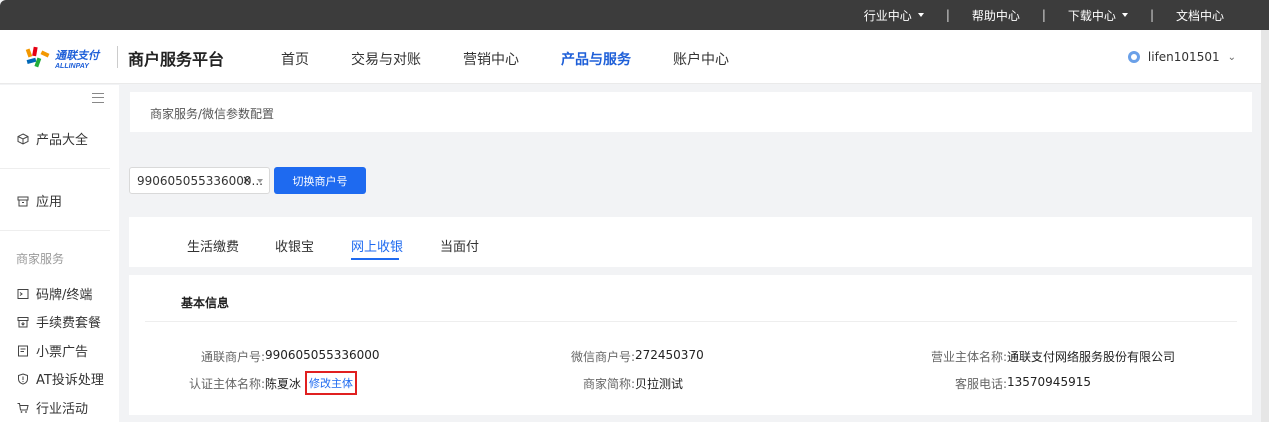 This screenshot has height=422, width=1269. Describe the element at coordinates (52, 138) in the screenshot. I see `sidebar-item-products: 产品大全` at that location.